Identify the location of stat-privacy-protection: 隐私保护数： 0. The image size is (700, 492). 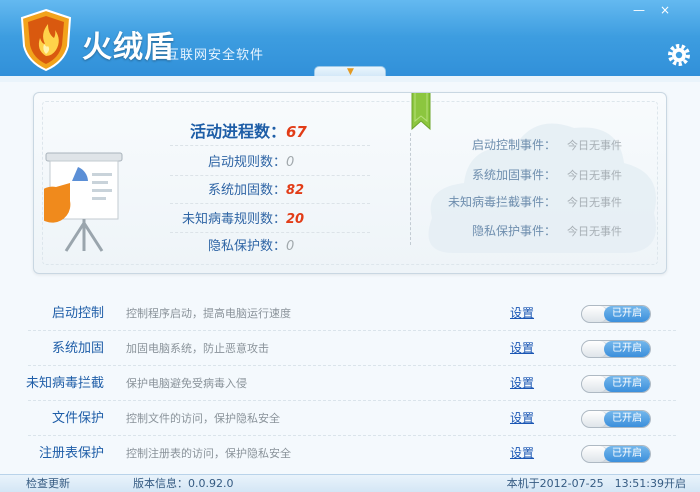
(214, 247).